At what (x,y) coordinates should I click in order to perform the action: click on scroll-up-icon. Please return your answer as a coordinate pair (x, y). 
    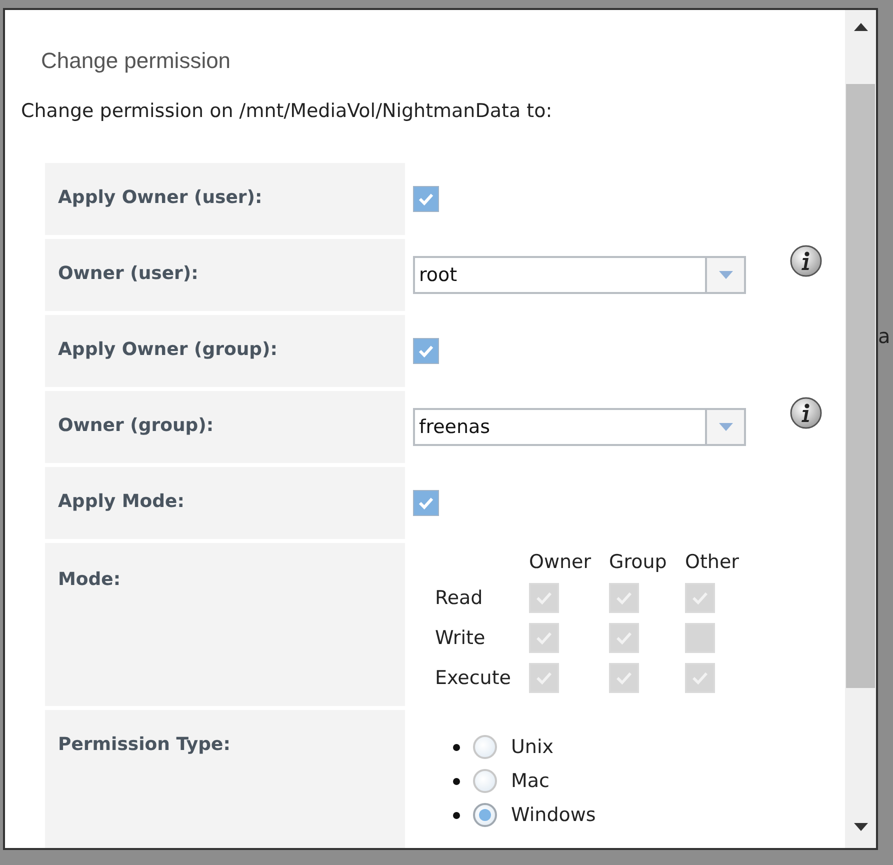
    Looking at the image, I should click on (861, 27).